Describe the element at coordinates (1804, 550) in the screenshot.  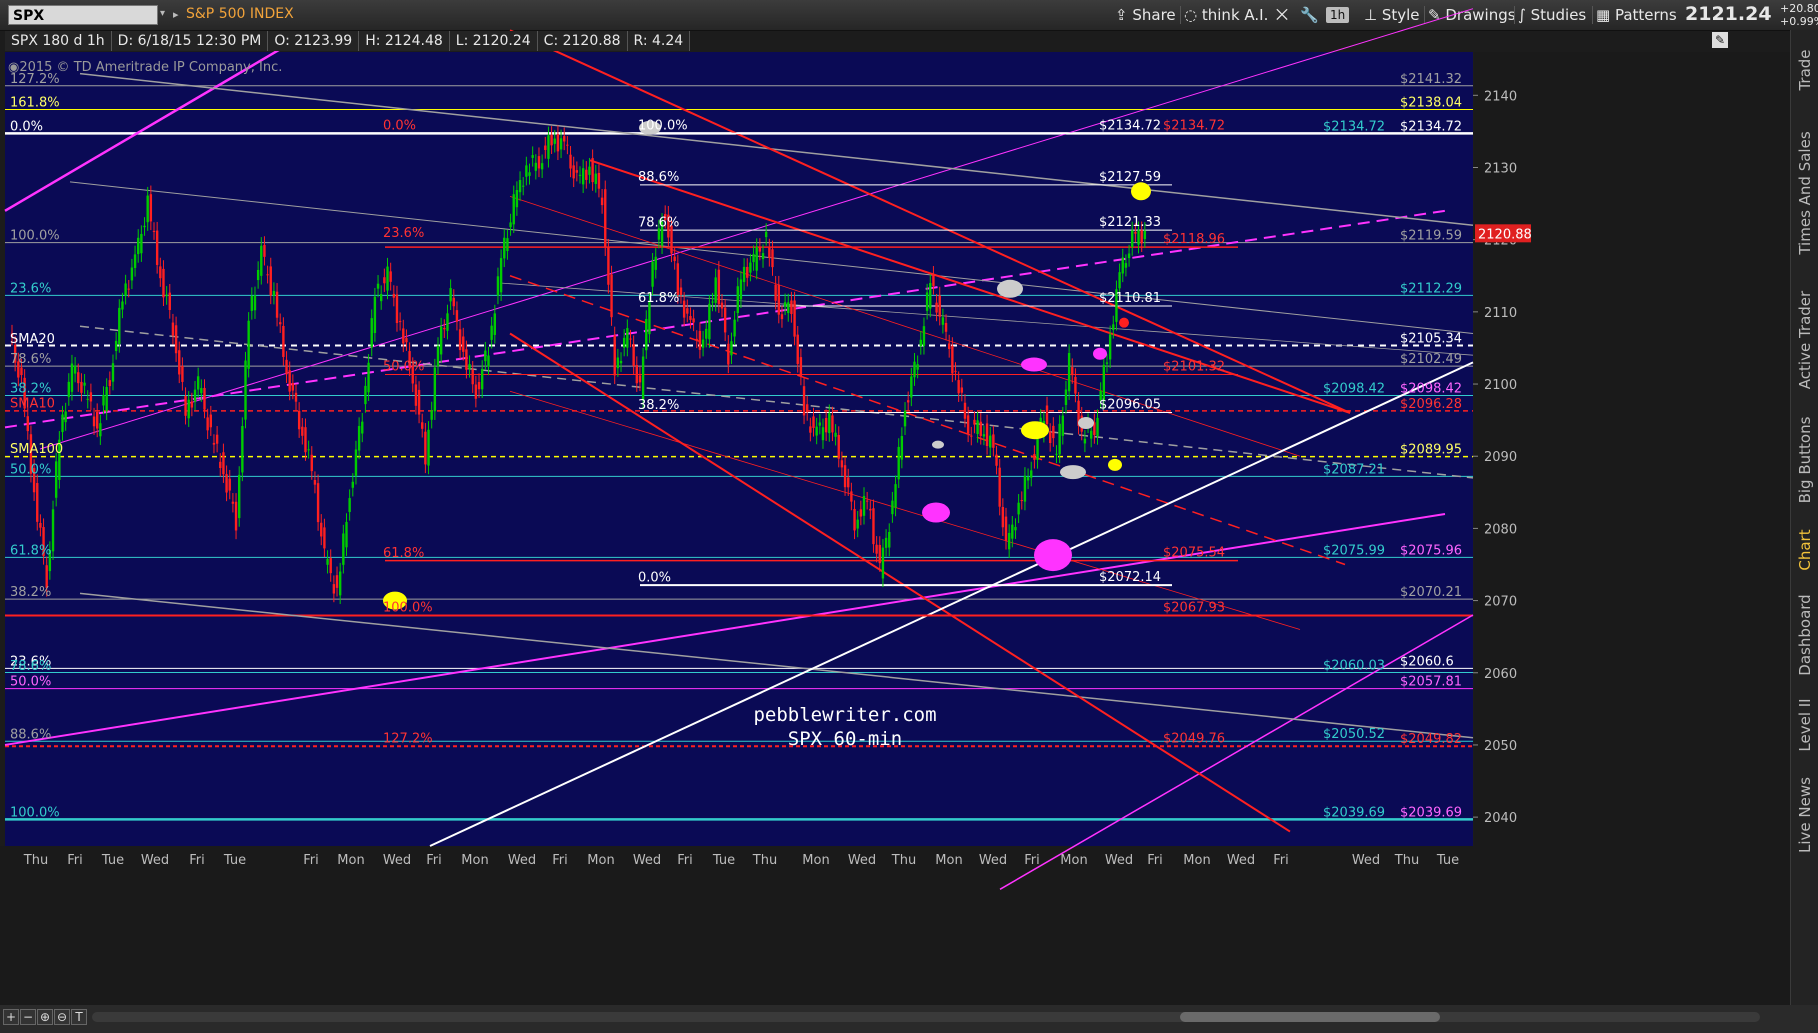
I see `tab-chart: Chart` at that location.